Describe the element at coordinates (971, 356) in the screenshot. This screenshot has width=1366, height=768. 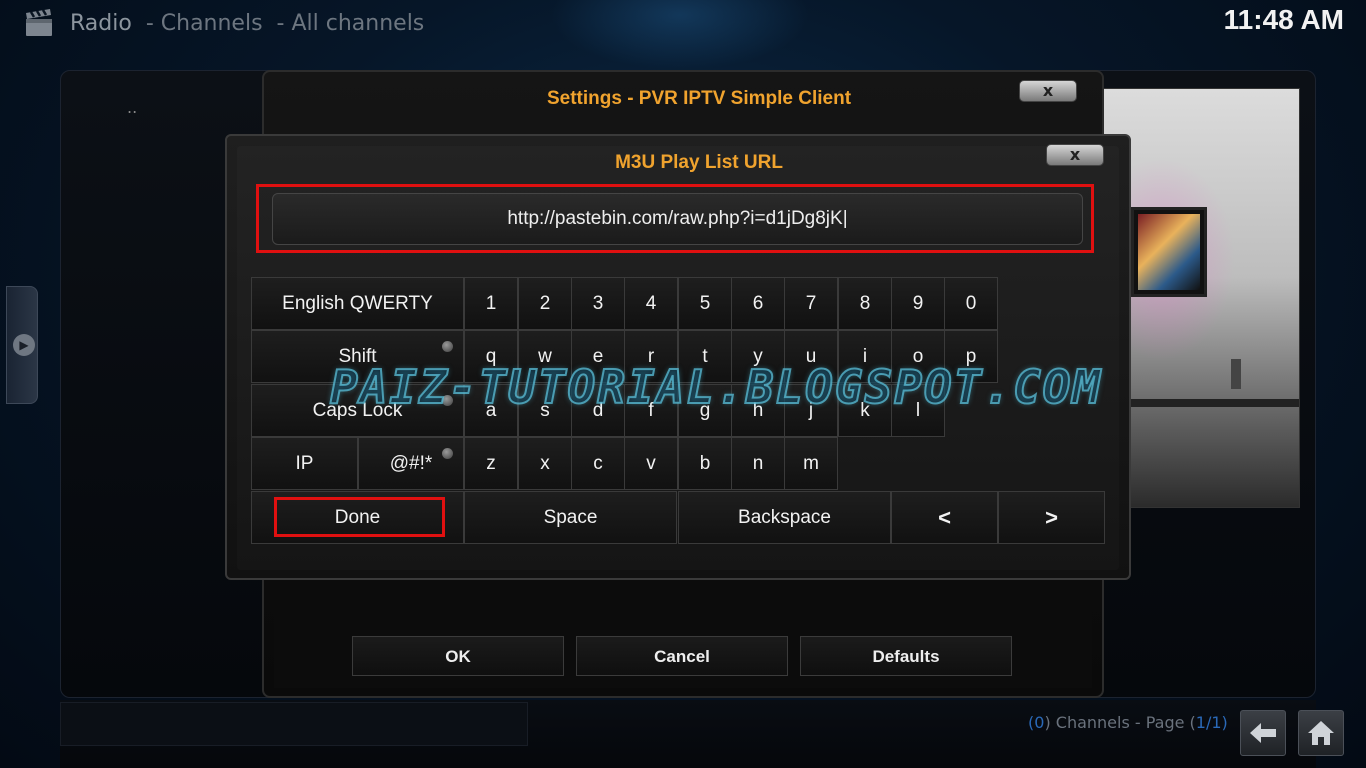
I see `key-p: p` at that location.